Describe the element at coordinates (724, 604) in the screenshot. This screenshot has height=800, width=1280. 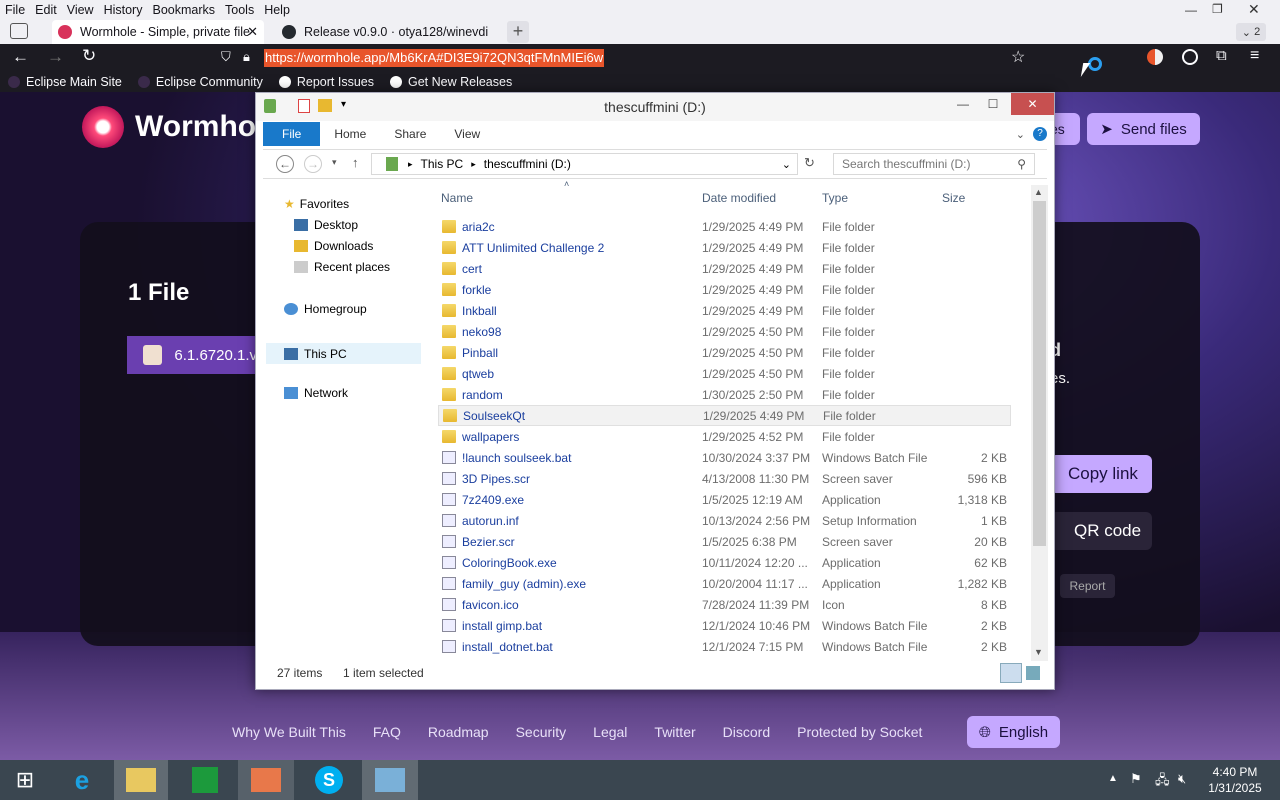
I see `file-row: favicon.ico 7/28/2024 11:39 PM Icon 8 KB` at that location.